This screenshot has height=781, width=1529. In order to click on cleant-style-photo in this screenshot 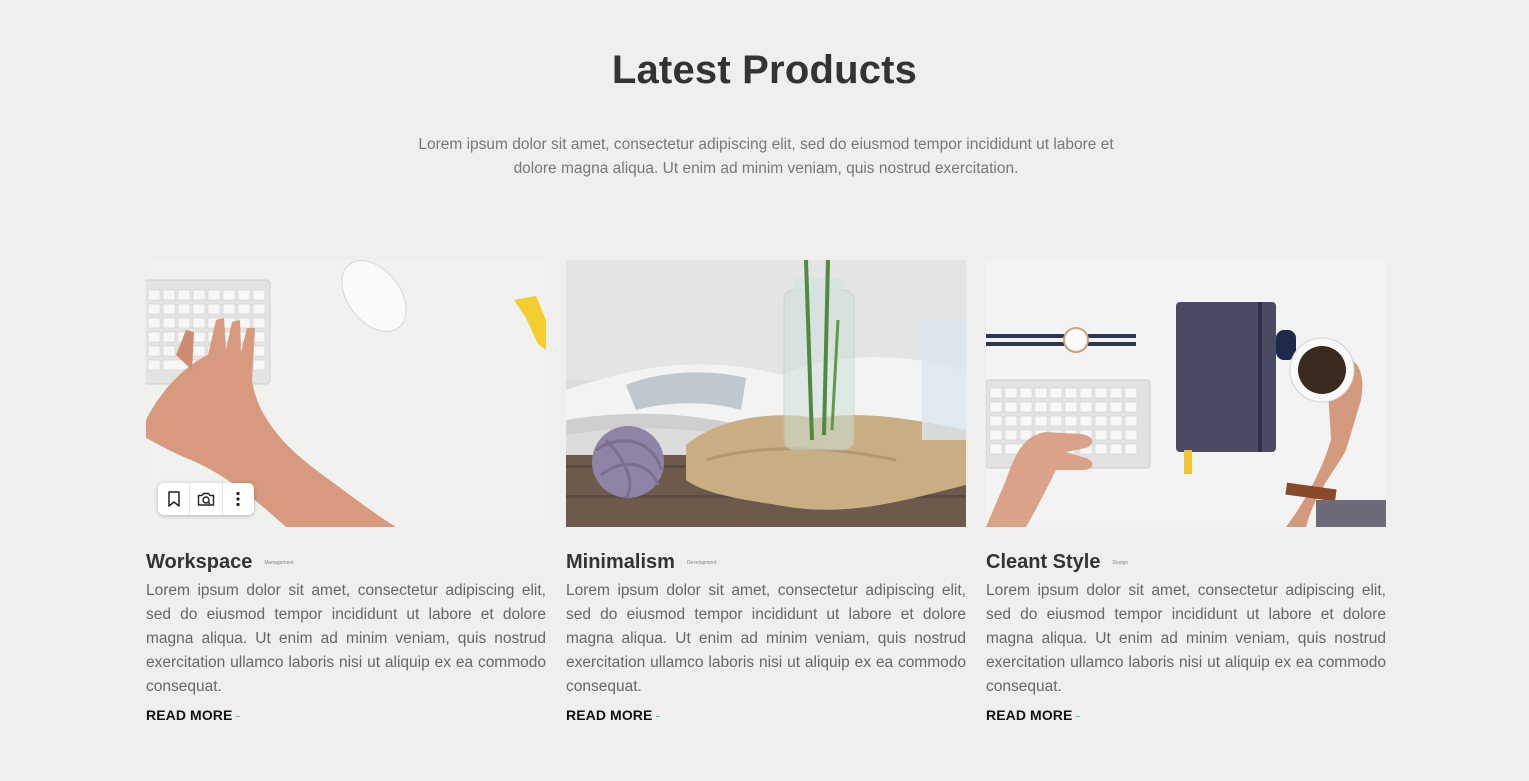, I will do `click(1186, 393)`.